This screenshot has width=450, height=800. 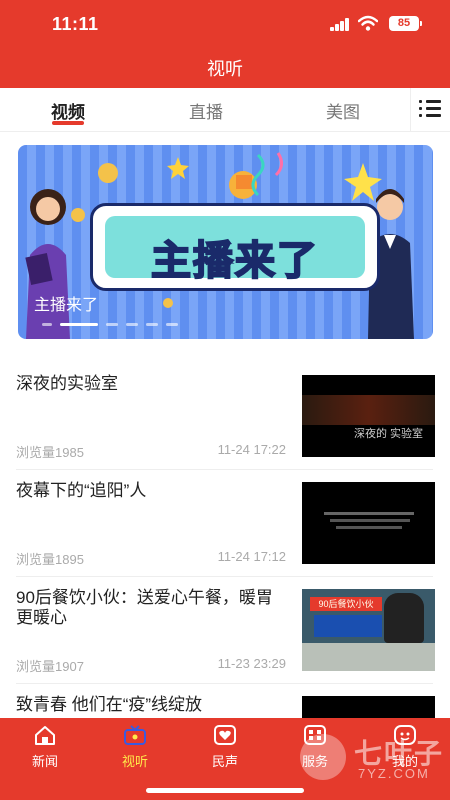 I want to click on house-icon, so click(x=45, y=735).